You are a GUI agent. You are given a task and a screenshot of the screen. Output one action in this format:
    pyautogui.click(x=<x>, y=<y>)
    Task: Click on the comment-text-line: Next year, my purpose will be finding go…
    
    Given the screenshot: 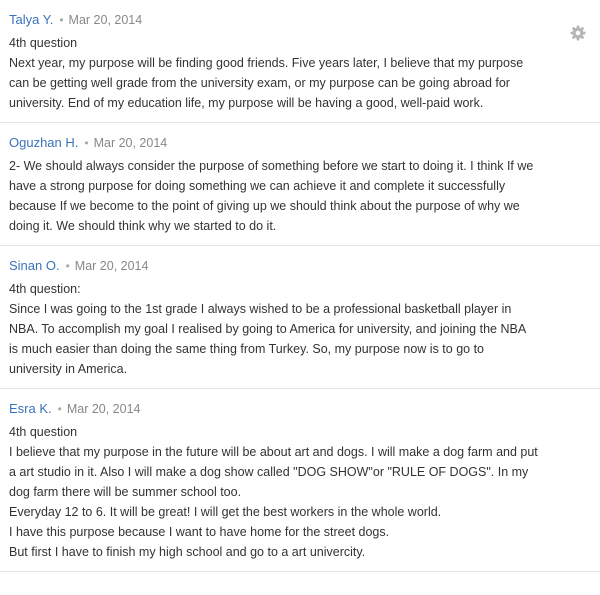 What is the action you would take?
    pyautogui.click(x=266, y=63)
    